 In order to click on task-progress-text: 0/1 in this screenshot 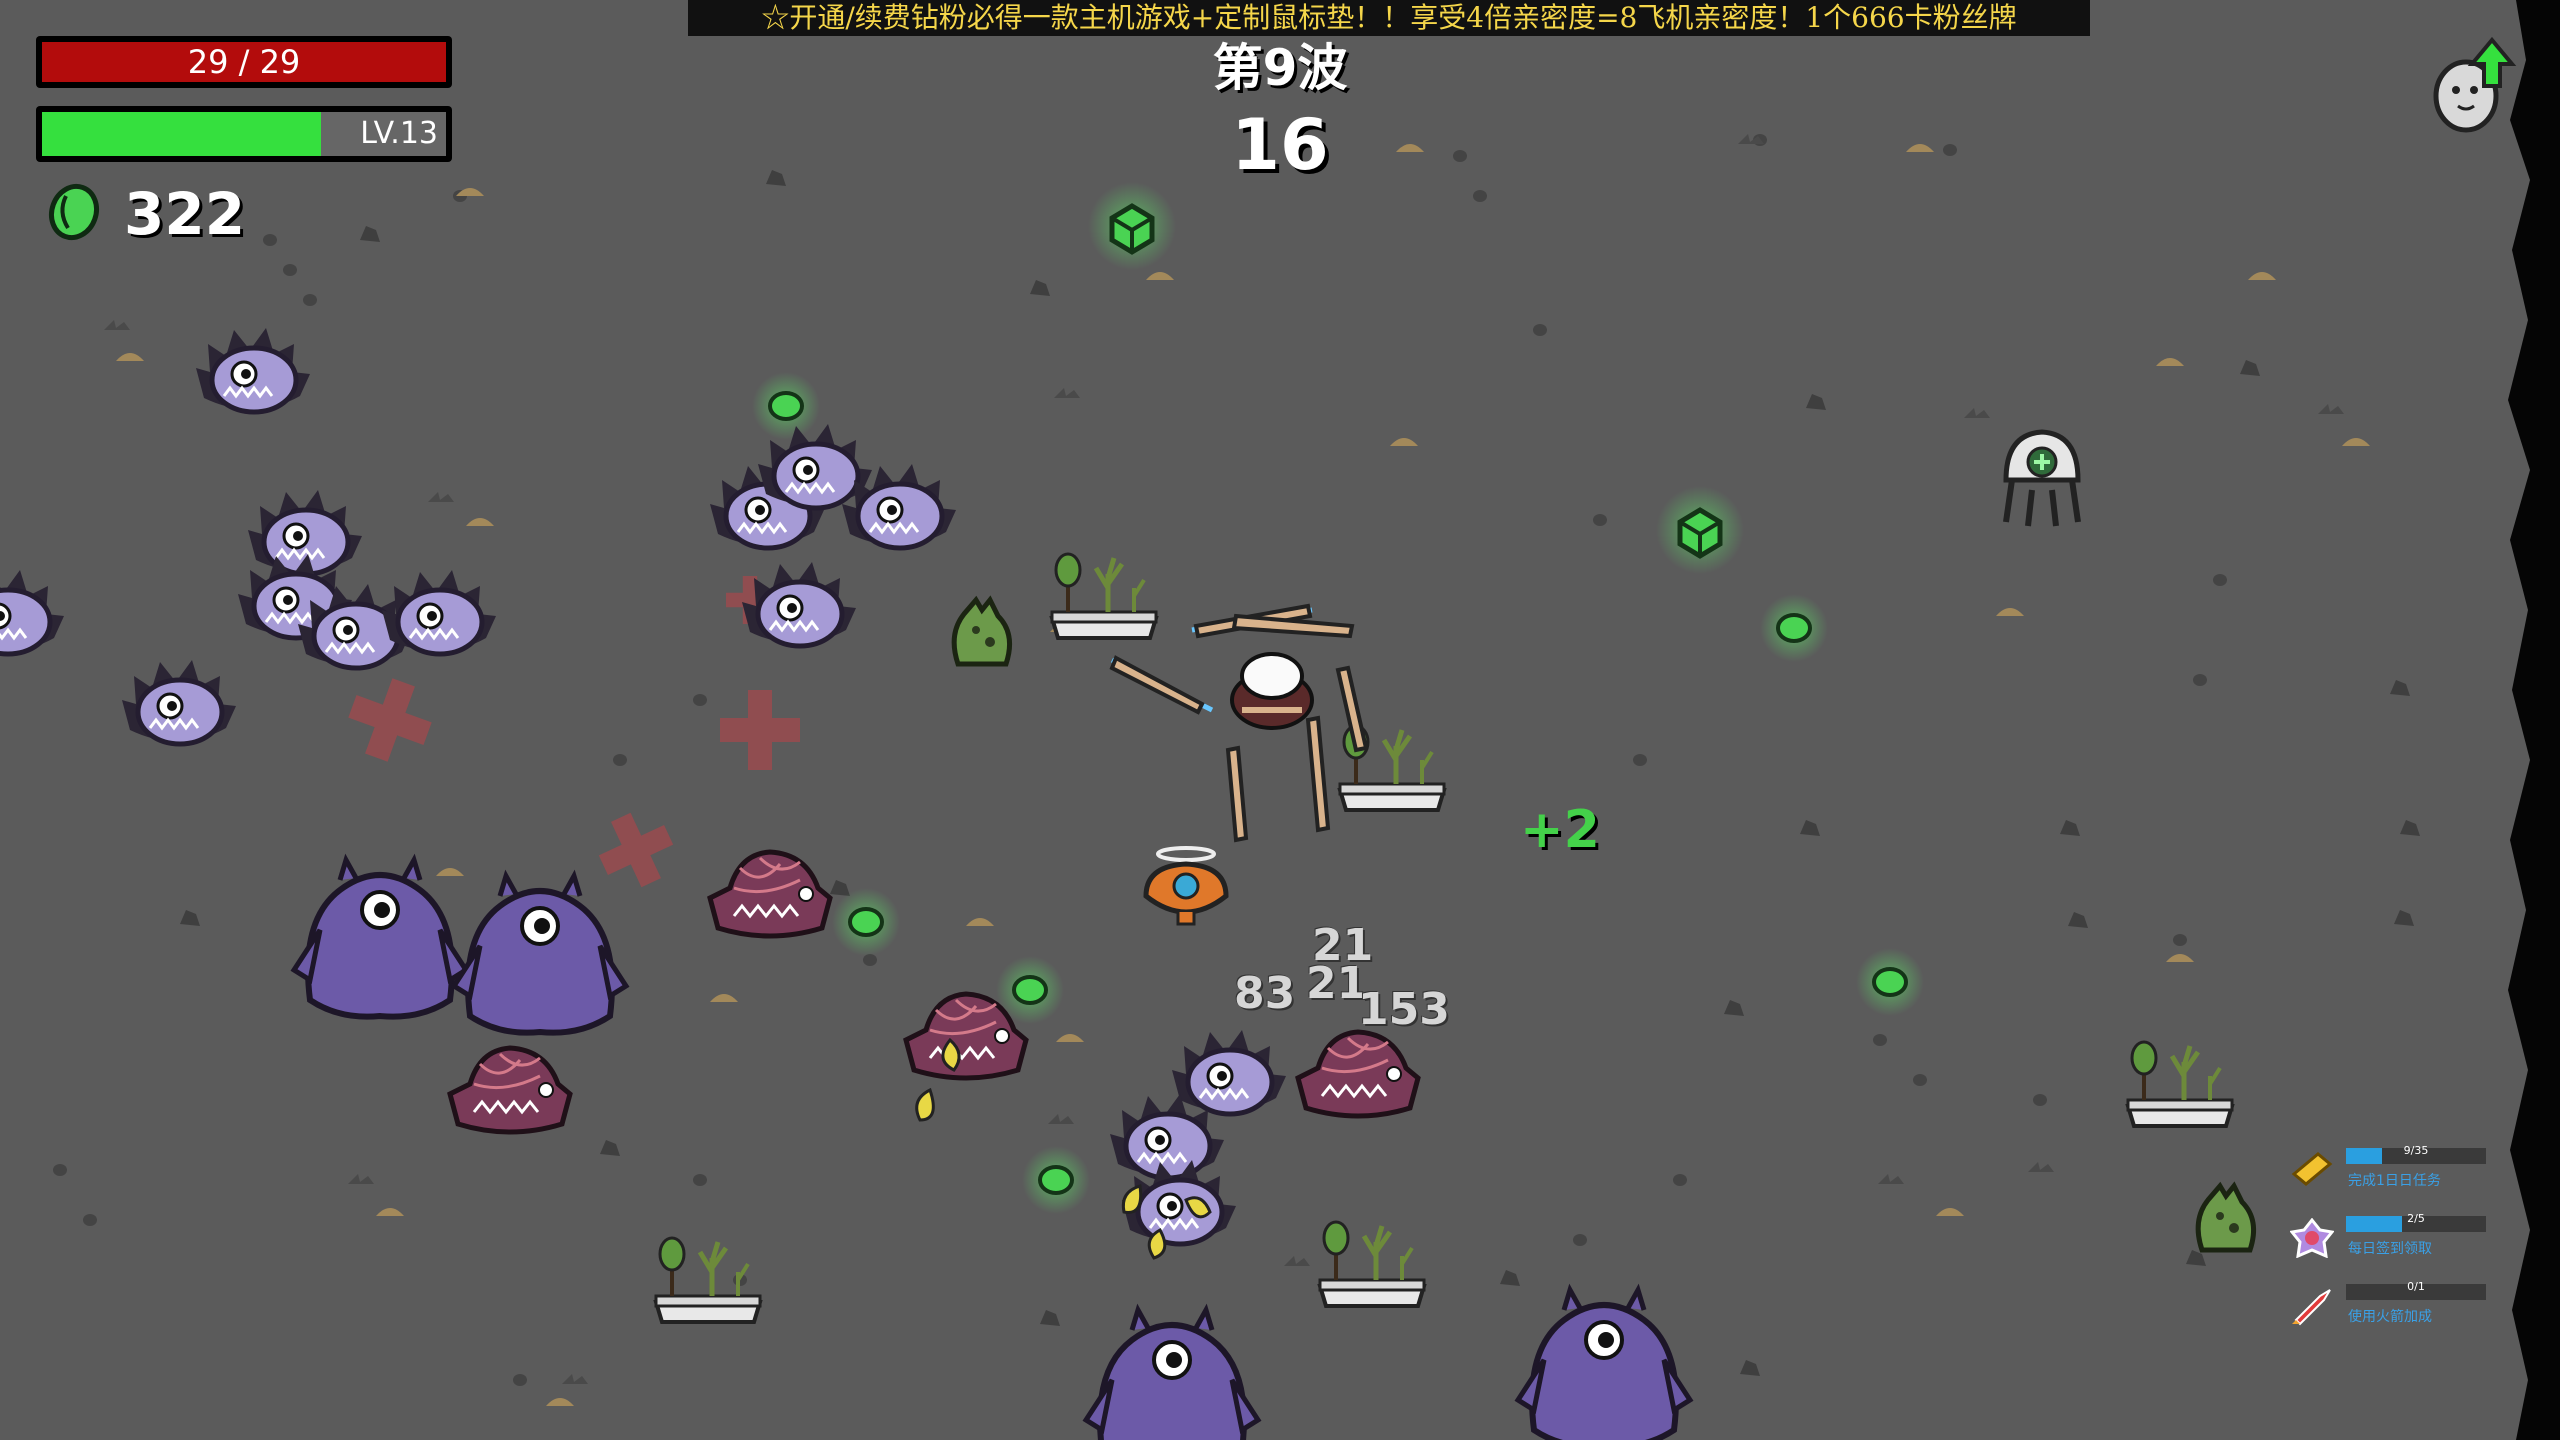, I will do `click(2416, 1286)`.